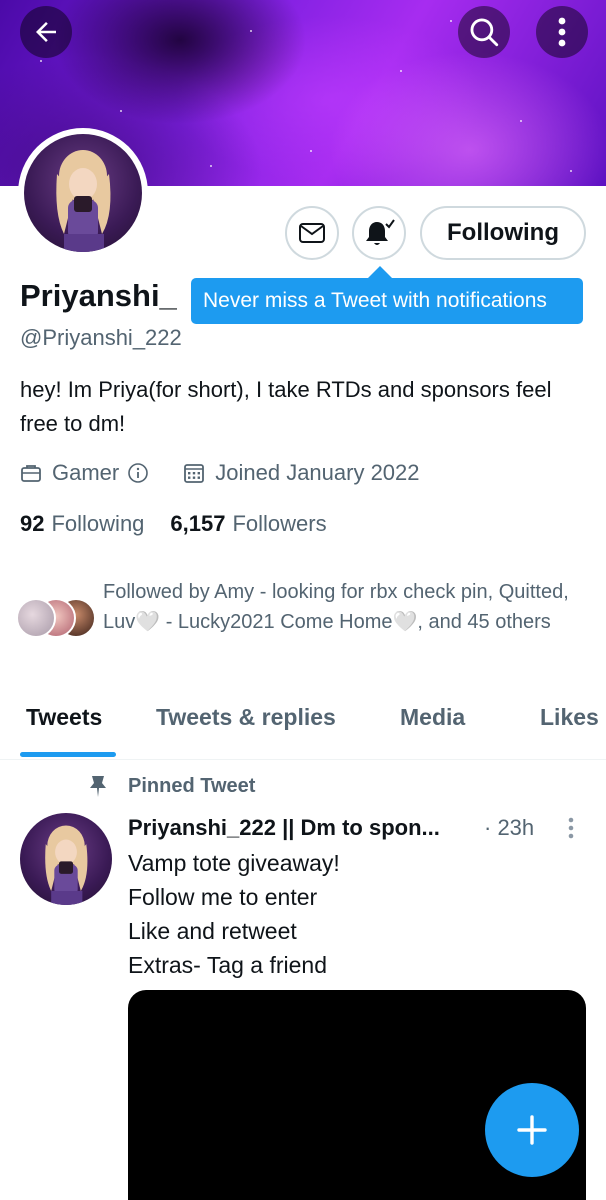 Image resolution: width=606 pixels, height=1200 pixels. I want to click on avatar-image, so click(83, 193).